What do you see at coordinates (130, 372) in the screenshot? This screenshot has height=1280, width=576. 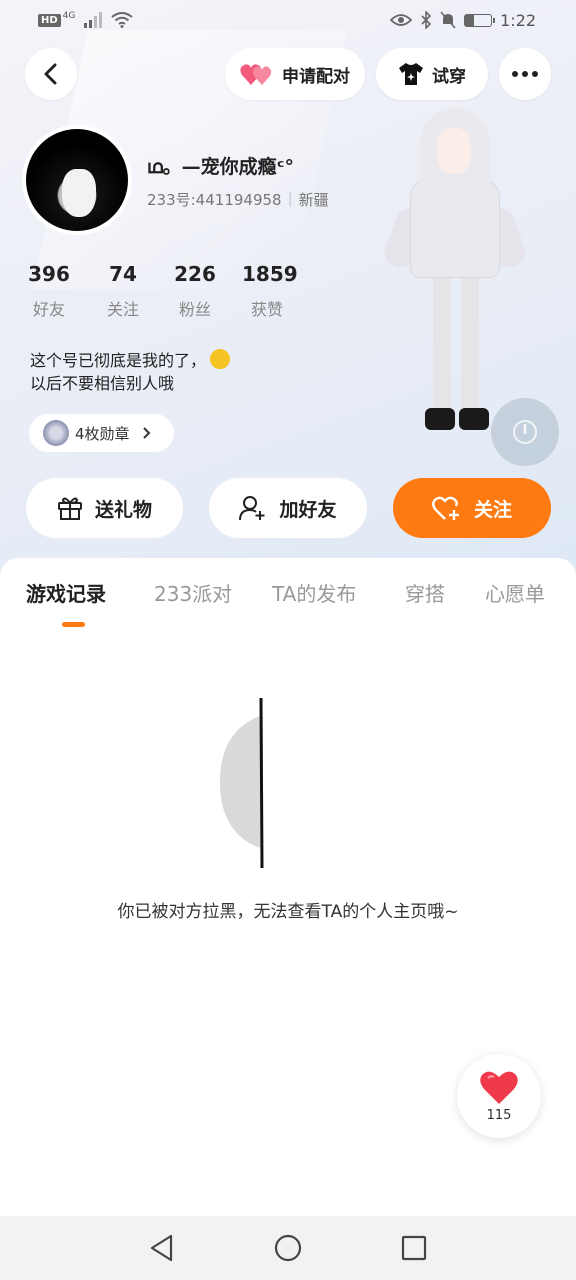 I see `bio: 这个号已彻底是我的了， 以后不要相信别人哦` at bounding box center [130, 372].